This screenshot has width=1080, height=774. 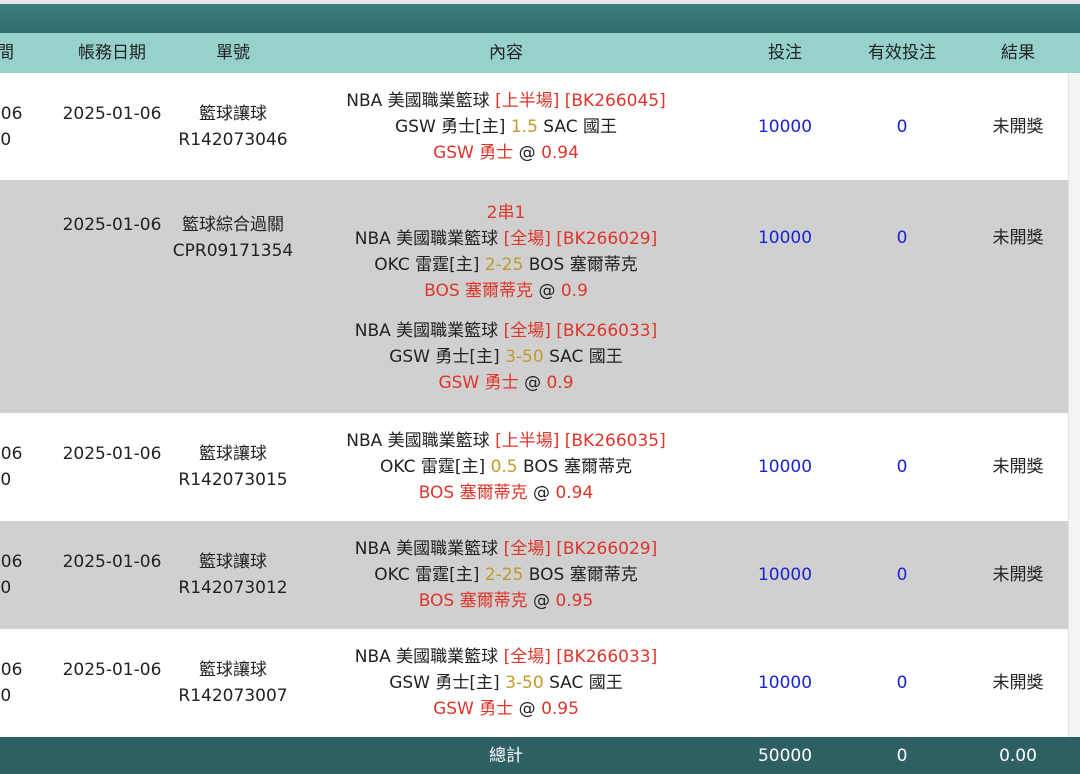 What do you see at coordinates (232, 140) in the screenshot?
I see `row-ticket-no: R142073046` at bounding box center [232, 140].